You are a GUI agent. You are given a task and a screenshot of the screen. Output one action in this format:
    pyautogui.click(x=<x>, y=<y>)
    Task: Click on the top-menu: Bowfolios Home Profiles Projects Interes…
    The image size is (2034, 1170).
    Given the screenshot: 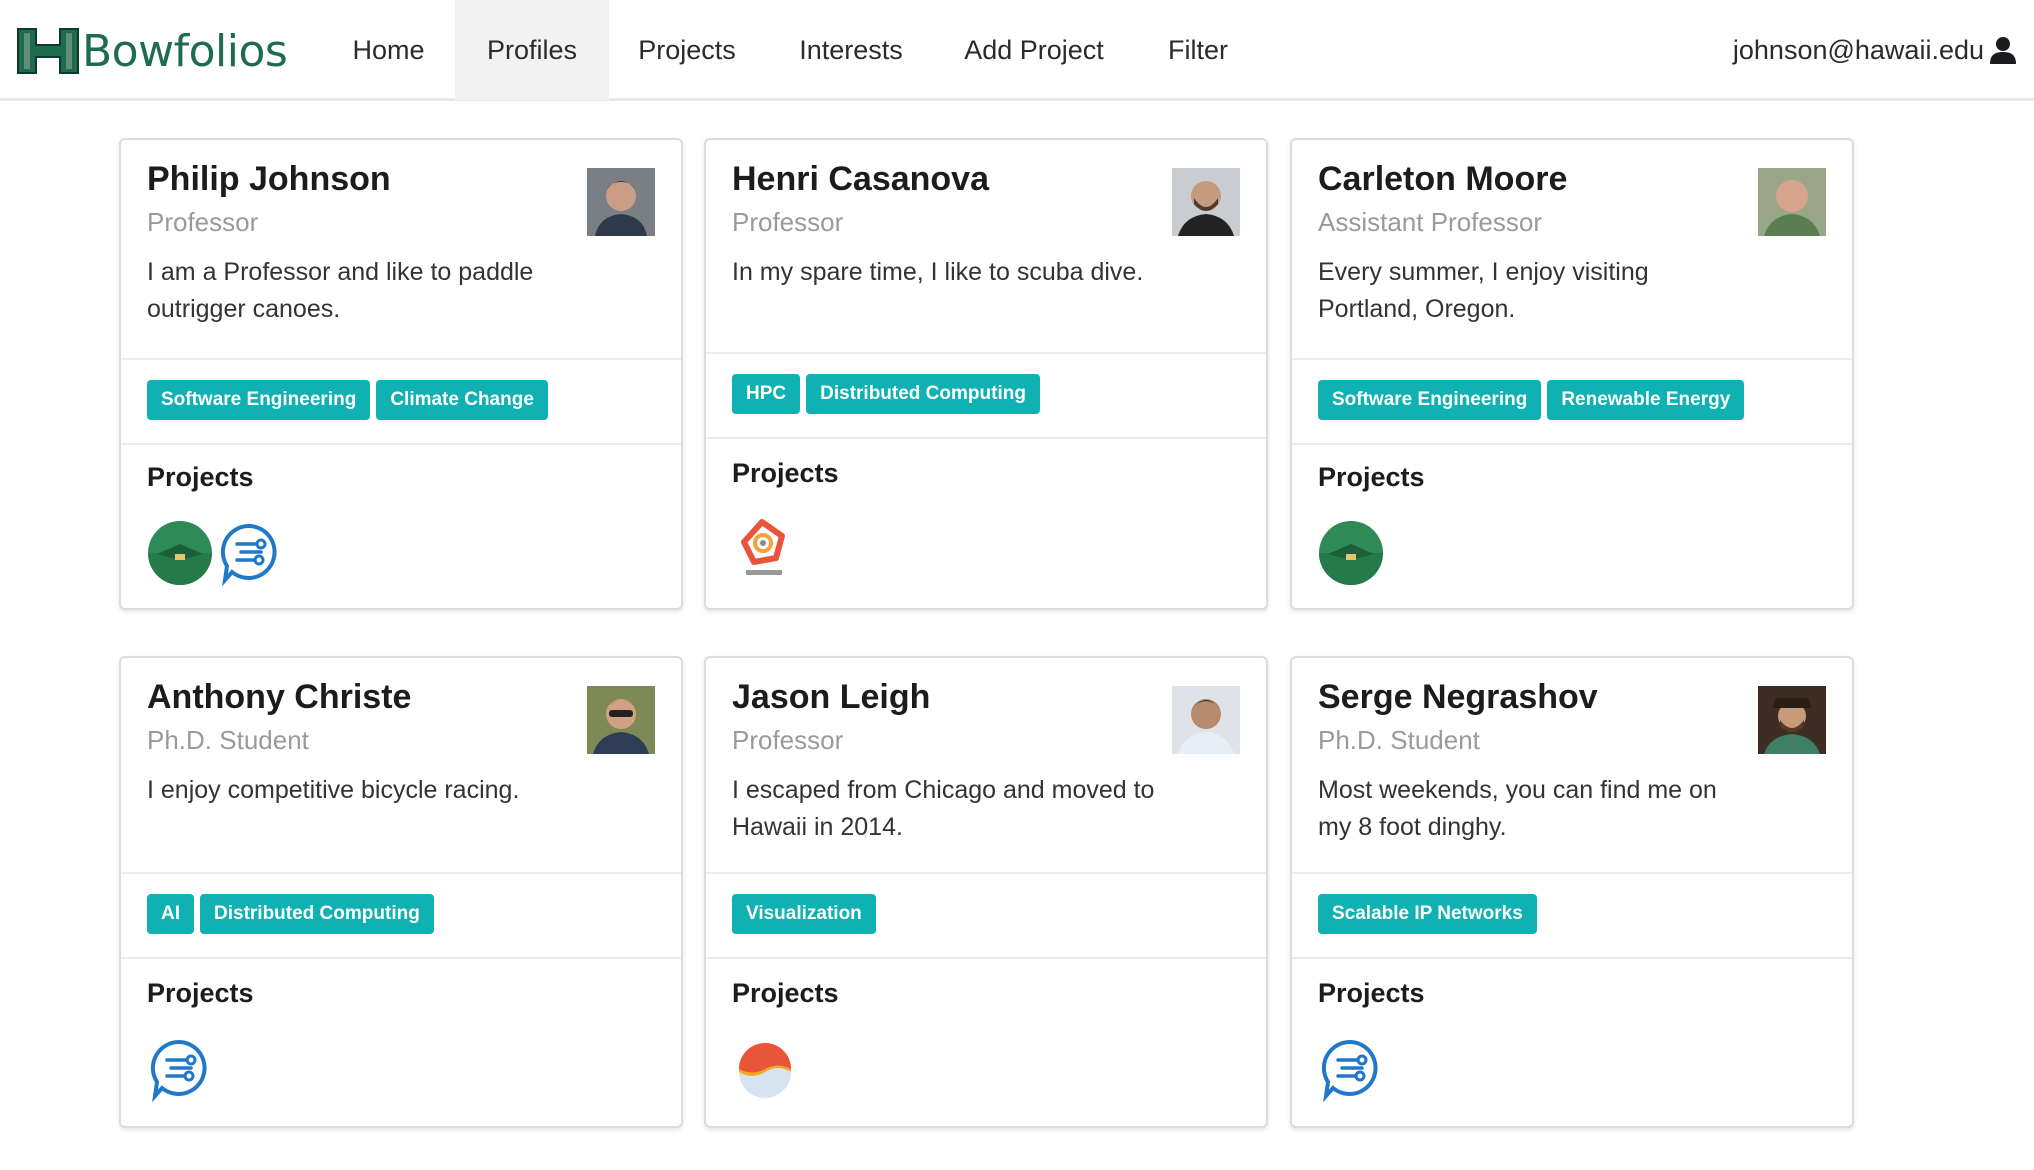 What is the action you would take?
    pyautogui.click(x=1017, y=50)
    